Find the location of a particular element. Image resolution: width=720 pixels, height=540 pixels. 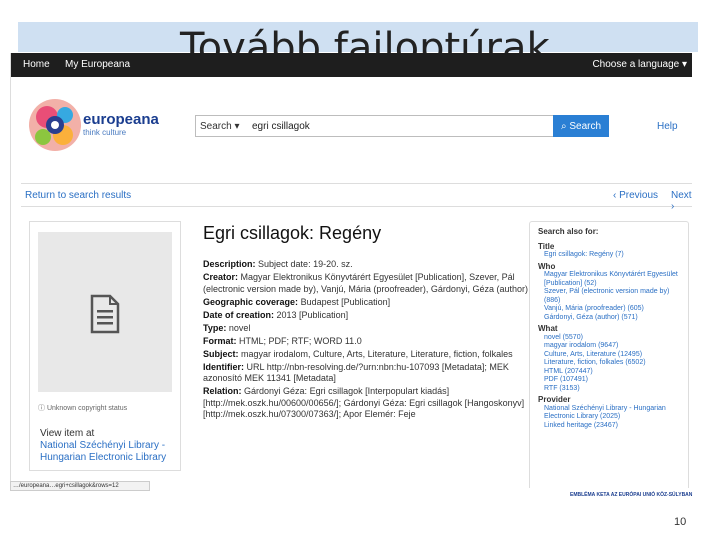

europeana-logo-icon is located at coordinates (55, 125).